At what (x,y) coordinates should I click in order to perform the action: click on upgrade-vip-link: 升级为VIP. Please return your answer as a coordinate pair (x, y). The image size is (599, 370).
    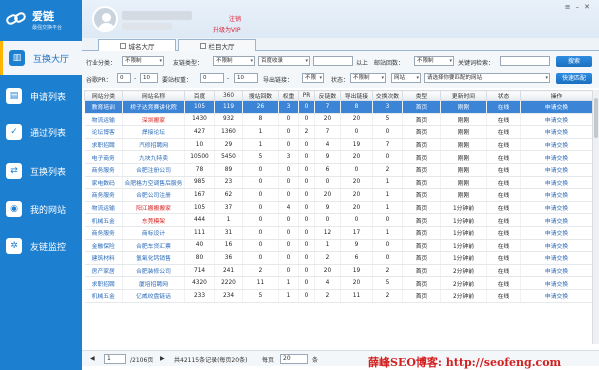
    Looking at the image, I should click on (227, 29).